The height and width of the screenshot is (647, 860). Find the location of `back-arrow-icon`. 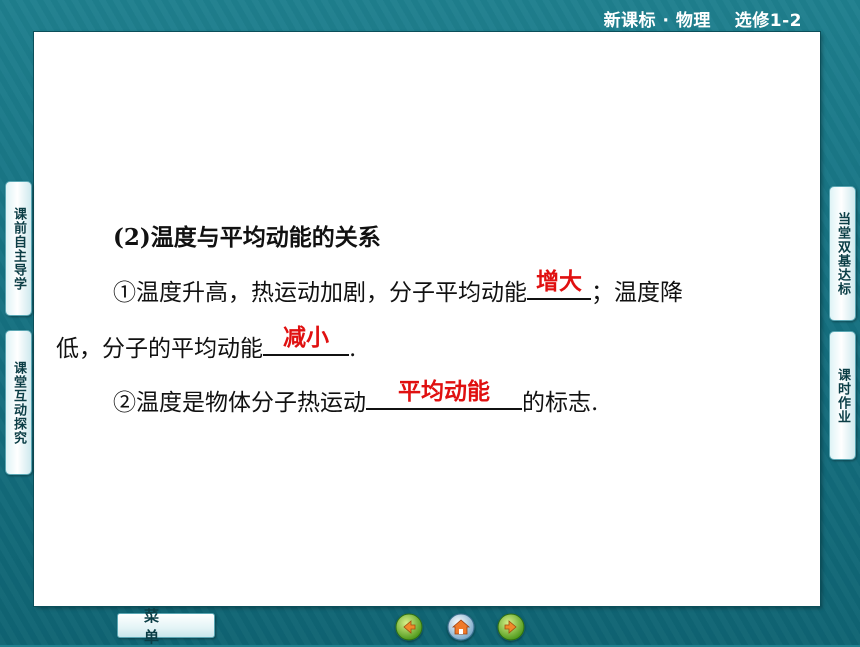

back-arrow-icon is located at coordinates (409, 627).